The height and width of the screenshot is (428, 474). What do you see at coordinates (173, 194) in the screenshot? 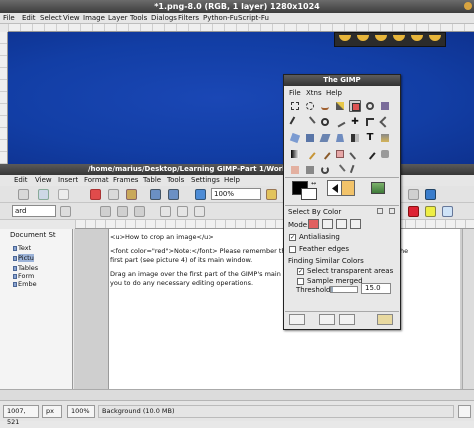
I see `redo-icon` at bounding box center [173, 194].